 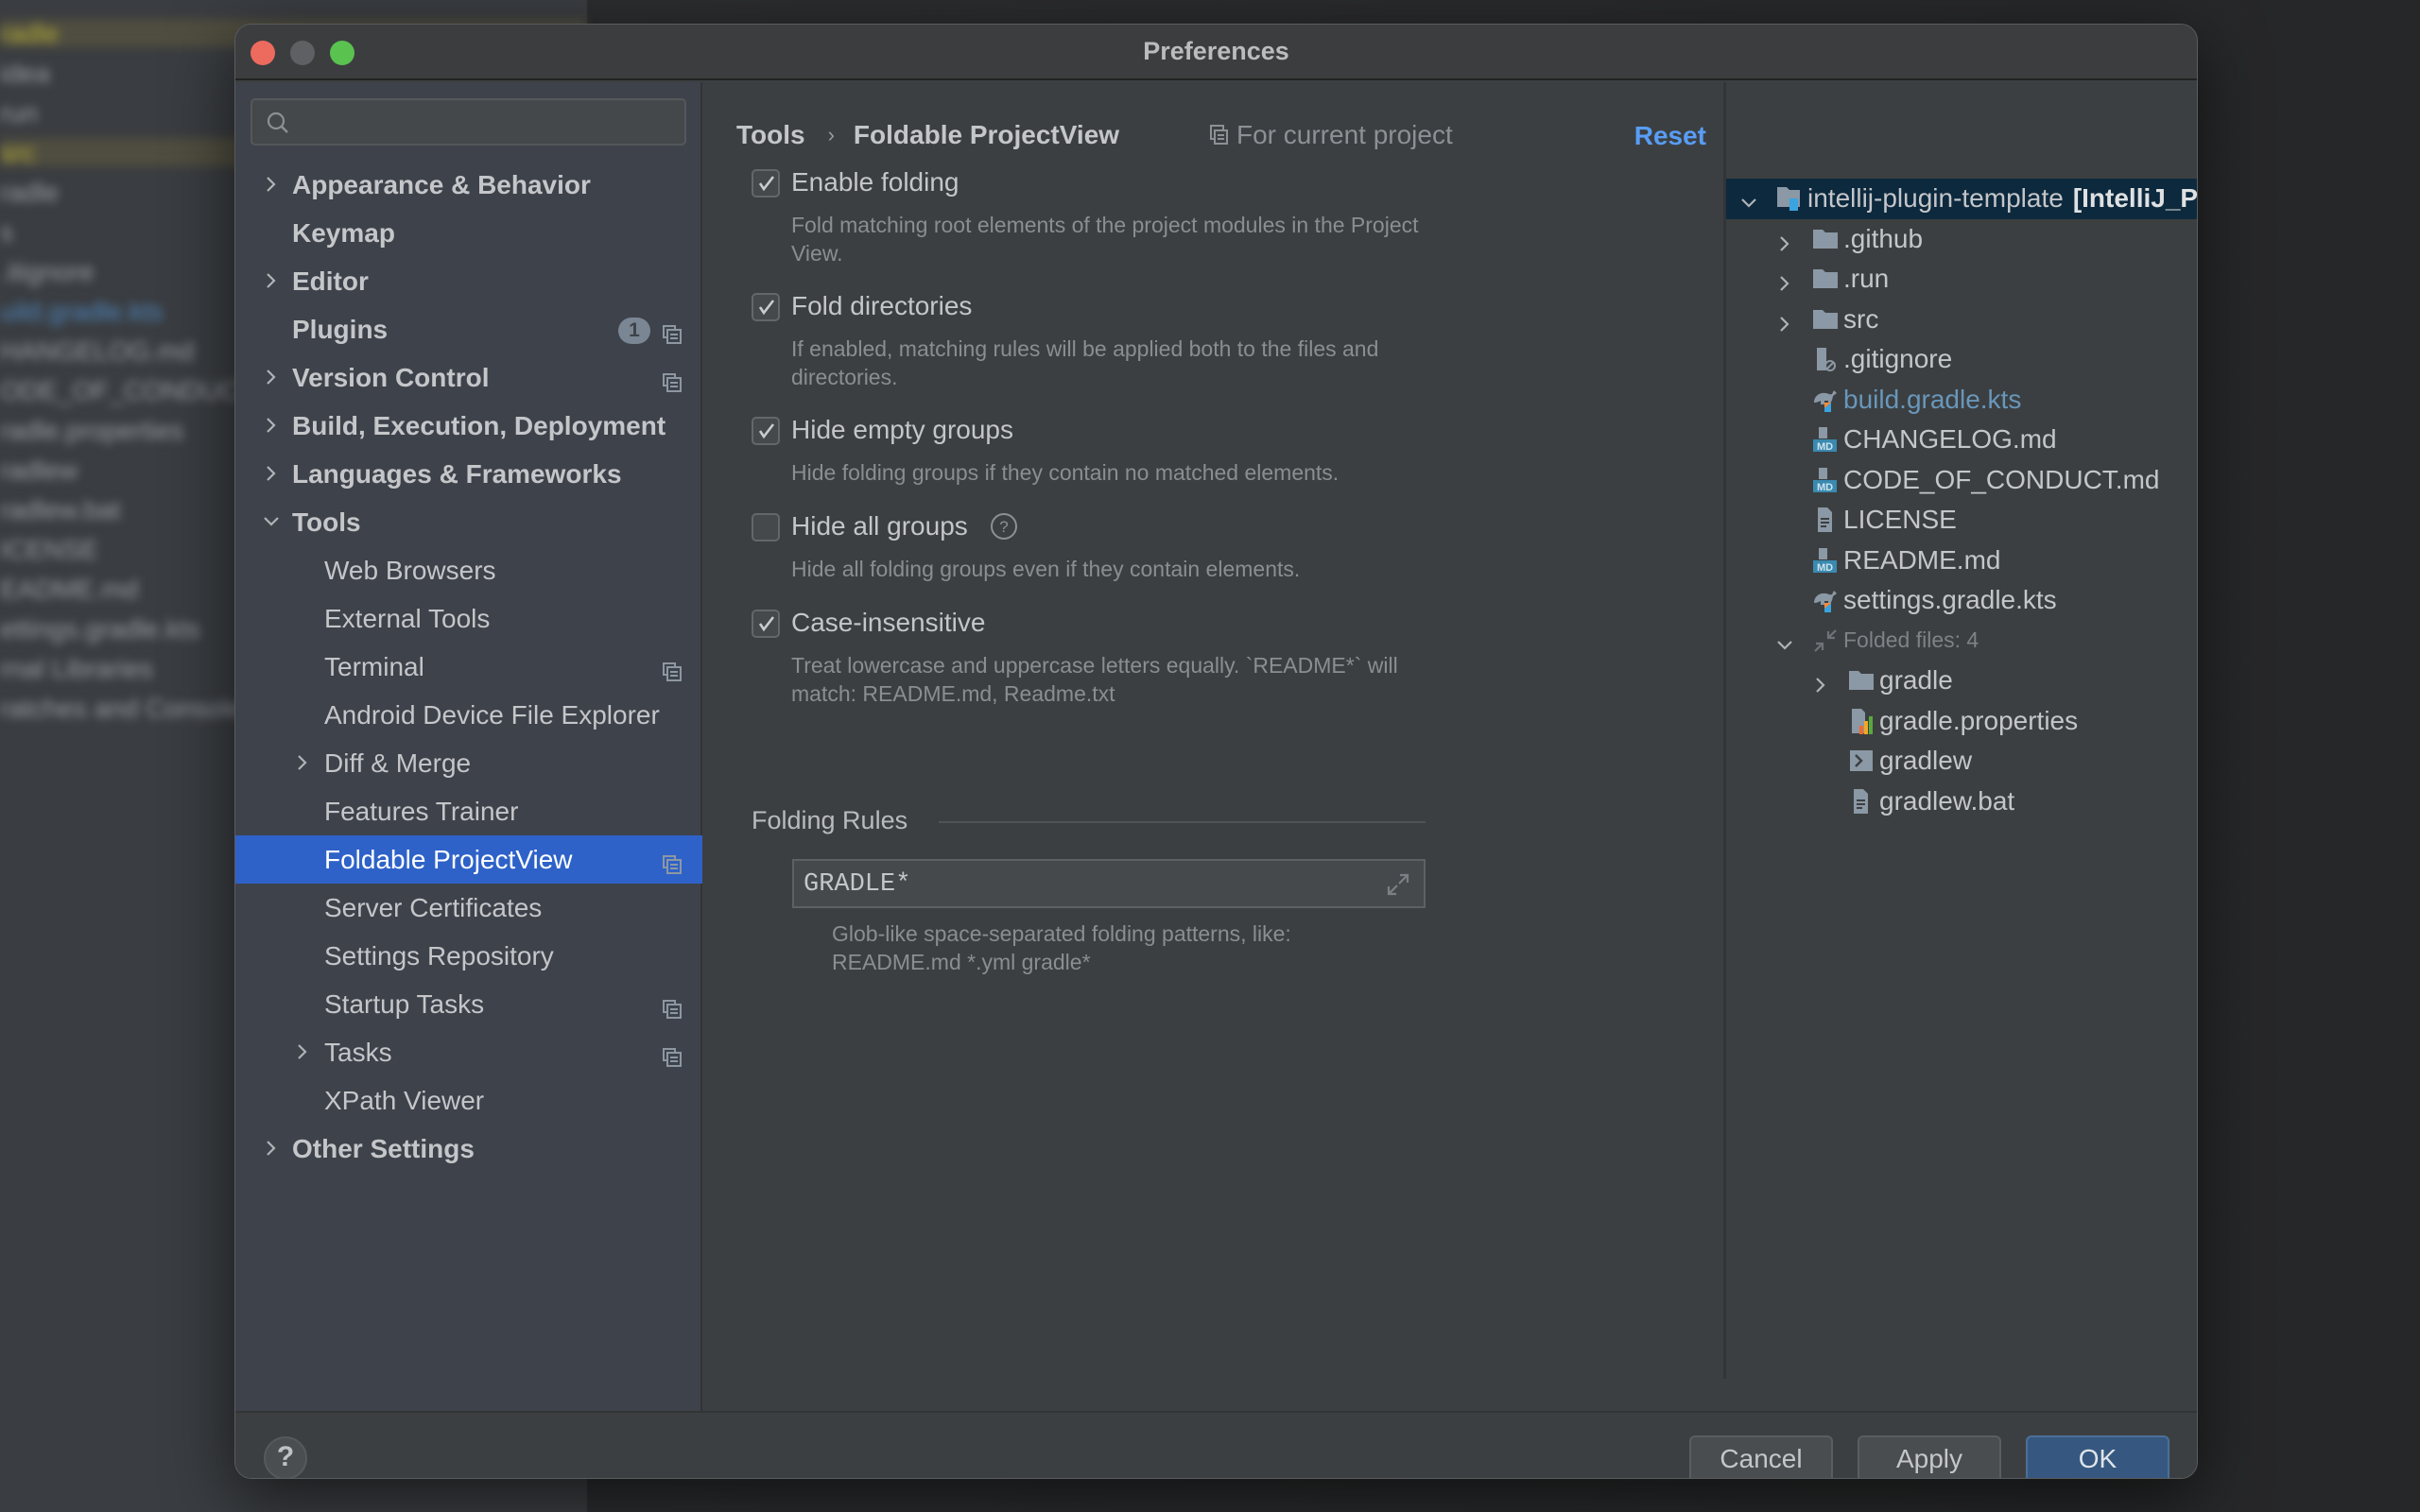 What do you see at coordinates (469, 1004) in the screenshot?
I see `sidebar-item-startup-tasks: Startup Tasks` at bounding box center [469, 1004].